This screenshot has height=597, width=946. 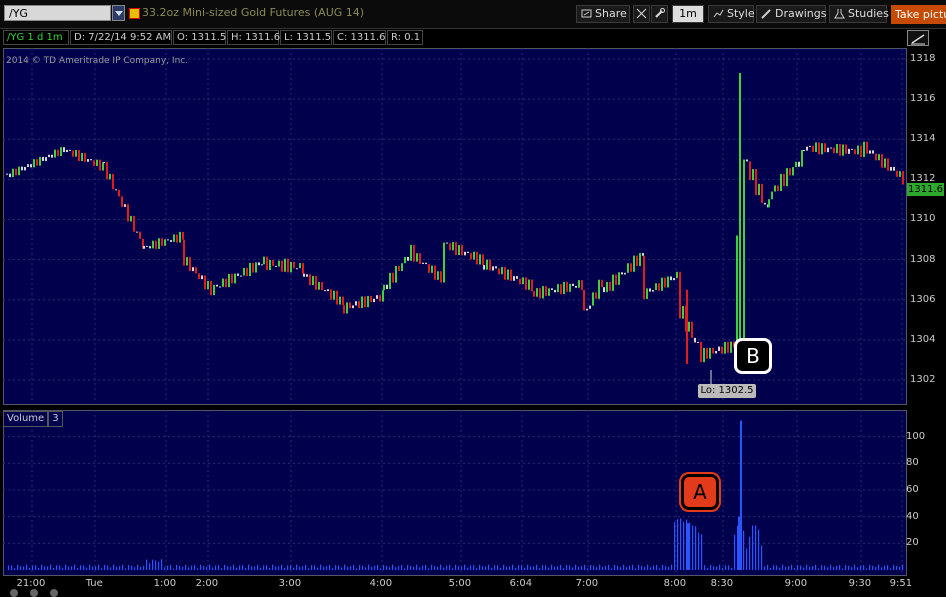 I want to click on take-picture-button: Take pictur, so click(x=918, y=14).